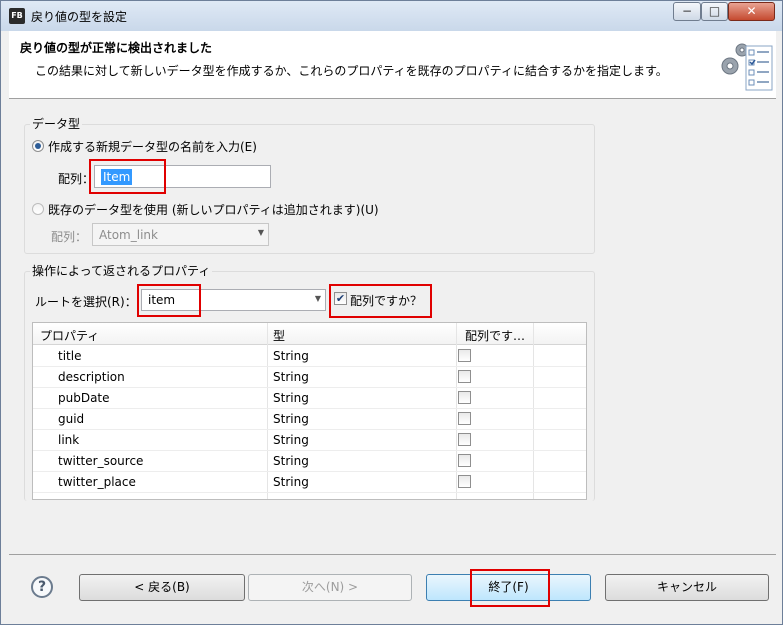 This screenshot has height=625, width=783. What do you see at coordinates (213, 209) in the screenshot?
I see `existing-datatype-radio-label: 既存のデータ型を使用 (新しいプロパティは追加されます)(U)` at bounding box center [213, 209].